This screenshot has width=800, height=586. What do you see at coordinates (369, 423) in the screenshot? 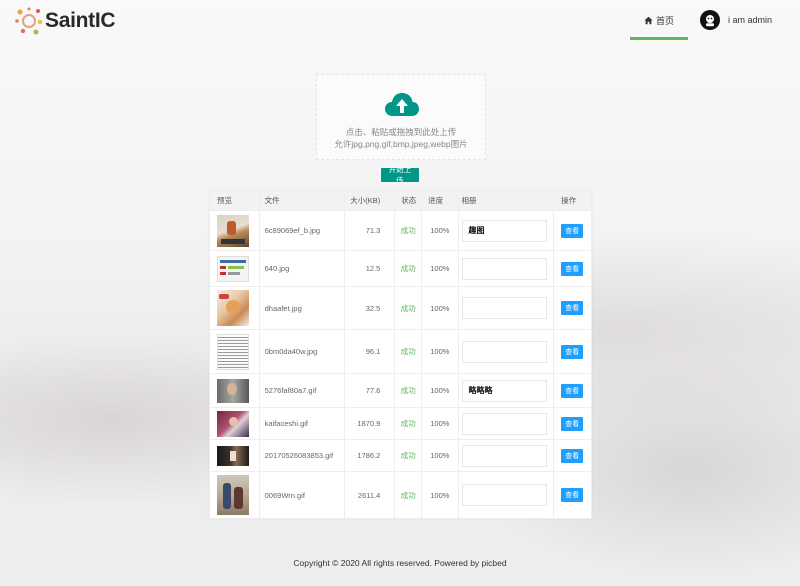
I see `file-size: 1870.9` at bounding box center [369, 423].